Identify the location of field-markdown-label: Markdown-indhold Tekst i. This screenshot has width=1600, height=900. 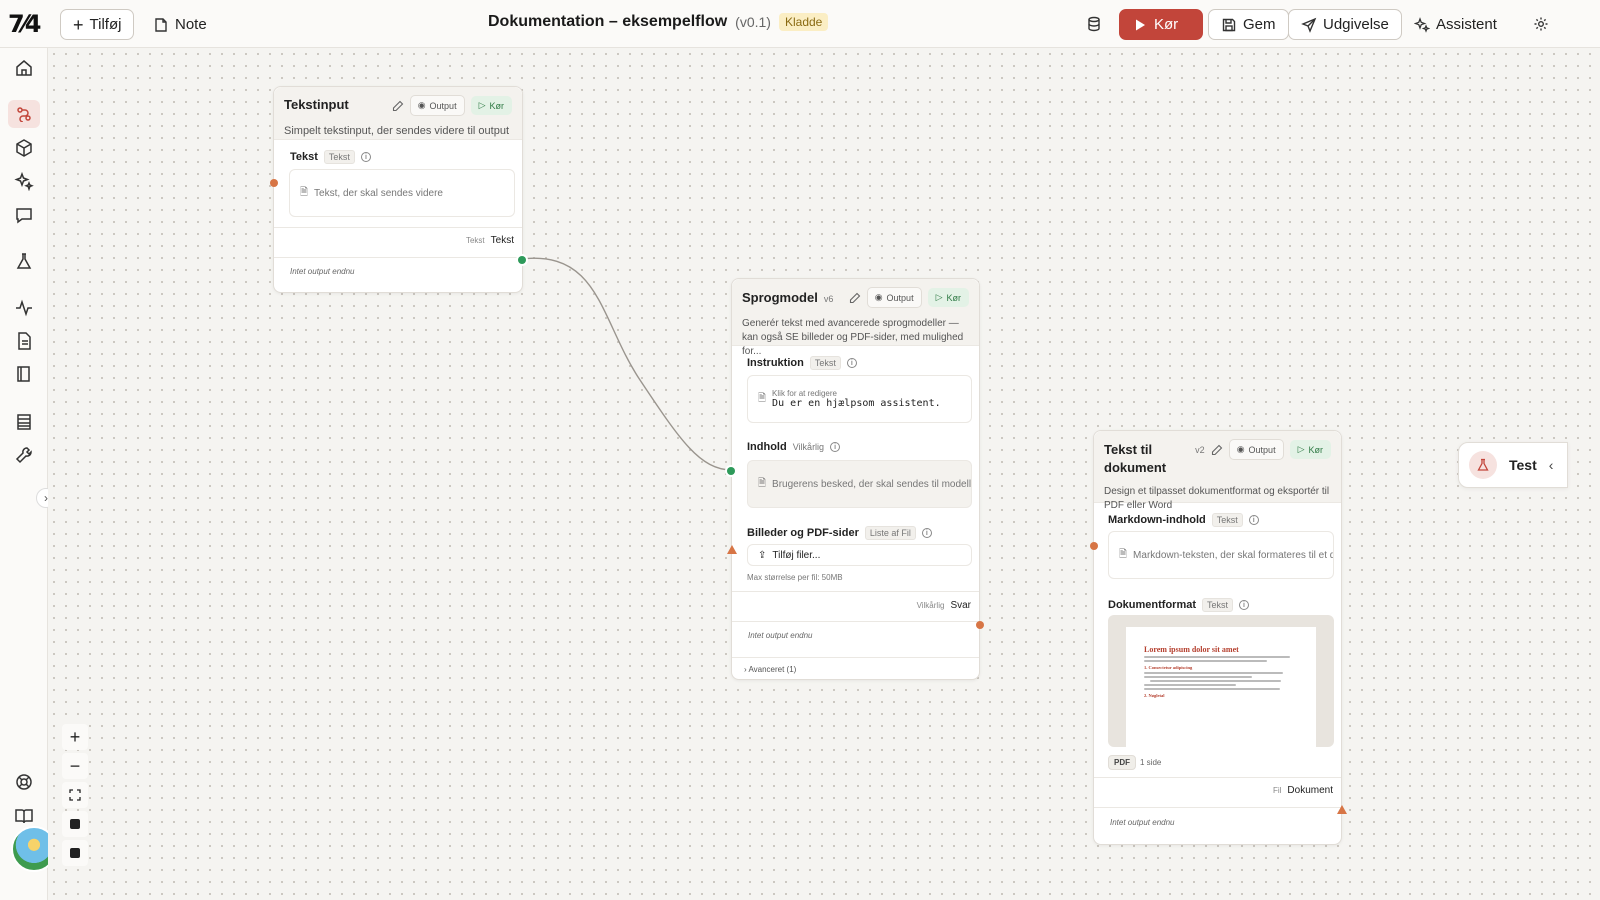
(1183, 520).